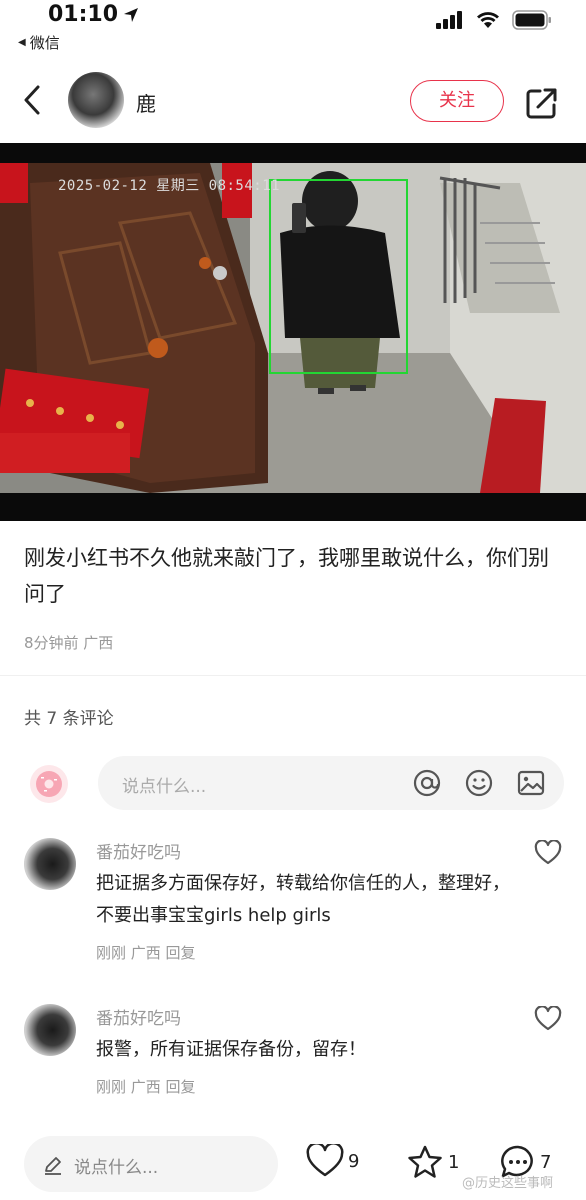 The image size is (586, 1200). What do you see at coordinates (286, 576) in the screenshot?
I see `post-caption: 刚发小红书不久他就来敲门了，我哪里敢说什么，你们别问了` at bounding box center [286, 576].